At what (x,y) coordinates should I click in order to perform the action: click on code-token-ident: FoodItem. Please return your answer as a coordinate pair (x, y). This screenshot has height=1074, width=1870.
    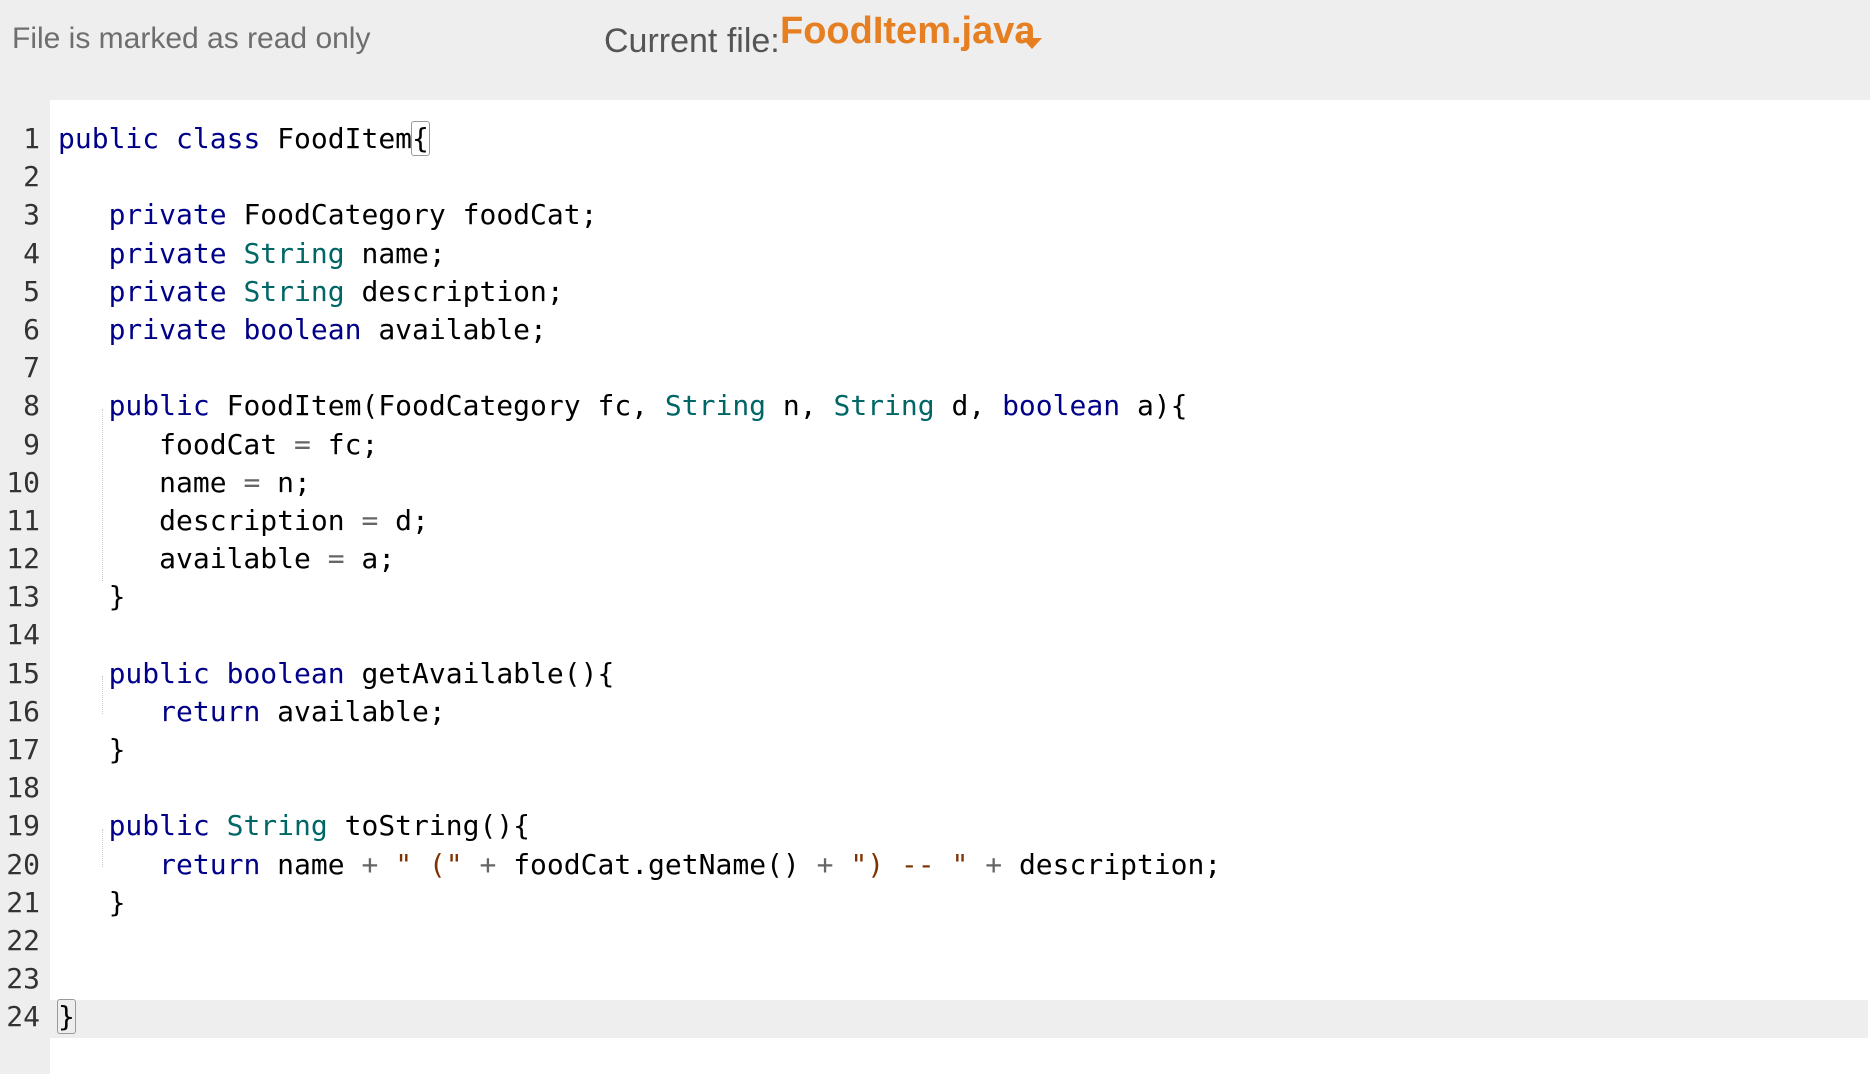
    Looking at the image, I should click on (336, 138).